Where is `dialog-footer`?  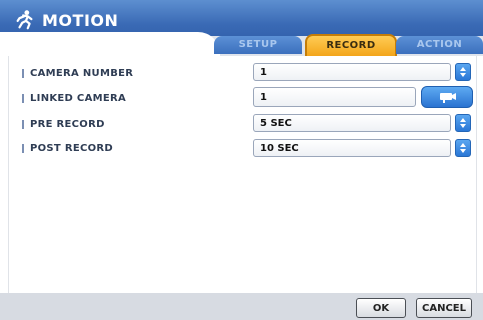 dialog-footer is located at coordinates (241, 306).